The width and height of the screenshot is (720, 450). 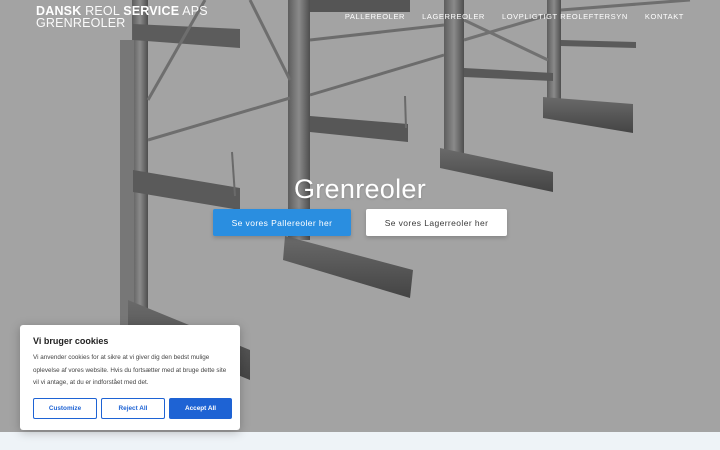 I want to click on nav-item-pallereoler: PALLEREOLER, so click(x=375, y=16).